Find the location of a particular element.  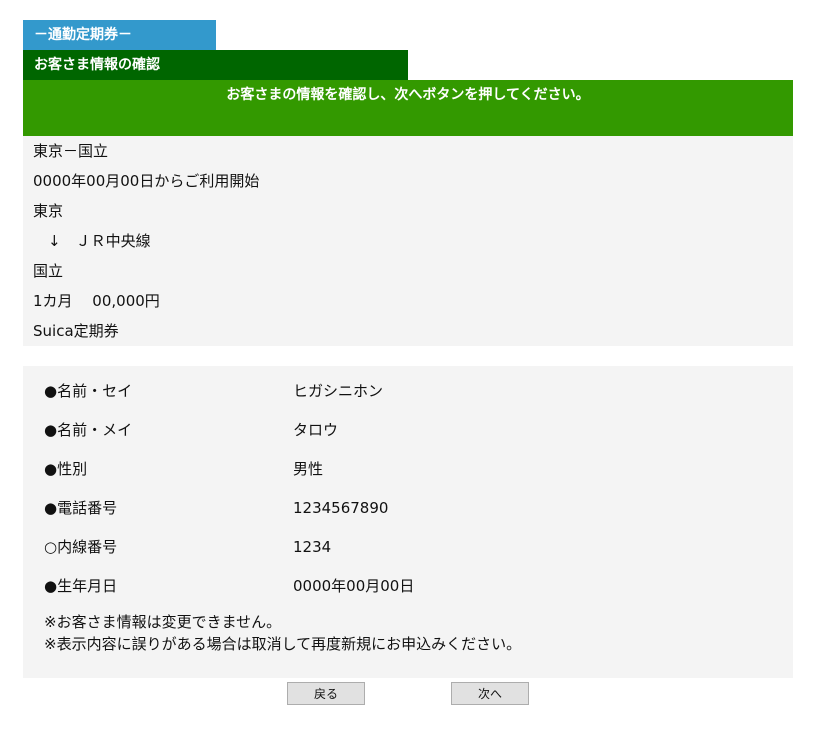

section-title: お客さま情報の確認 is located at coordinates (215, 65).